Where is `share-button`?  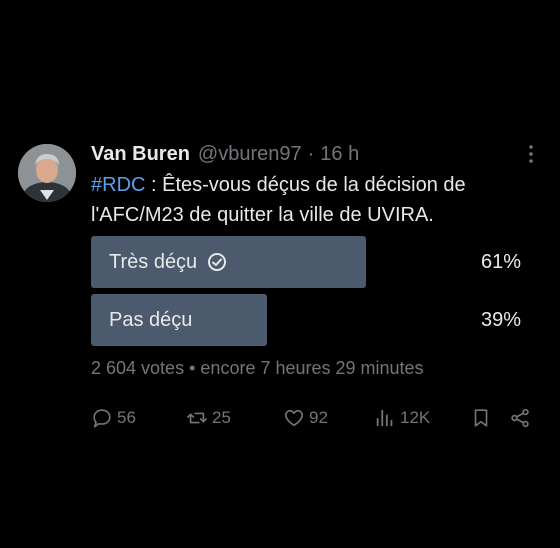
share-button is located at coordinates (522, 418).